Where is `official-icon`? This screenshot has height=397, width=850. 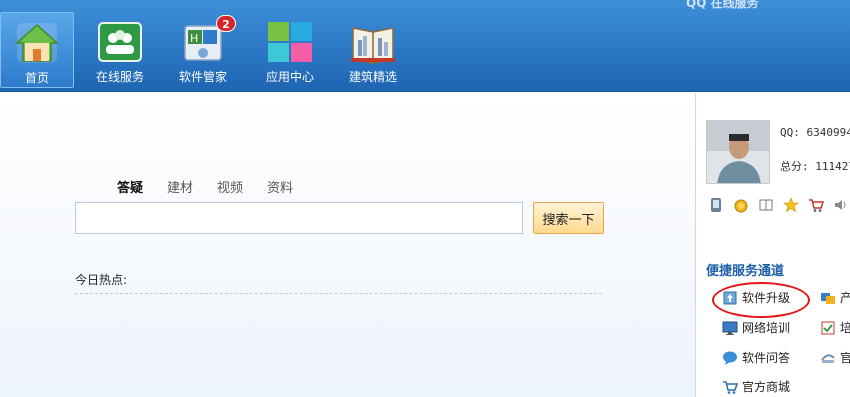
official-icon is located at coordinates (828, 358).